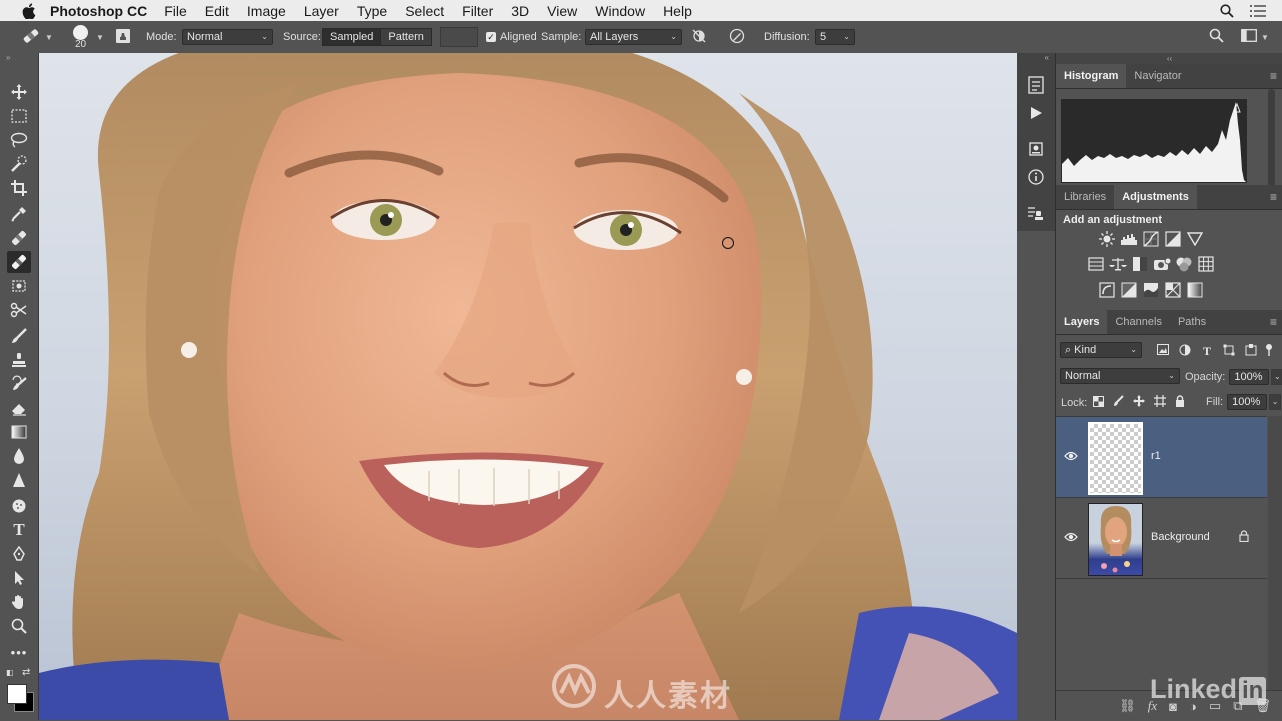 The width and height of the screenshot is (1282, 721). Describe the element at coordinates (511, 37) in the screenshot. I see `aligned-checkbox: ✓ Aligned` at that location.